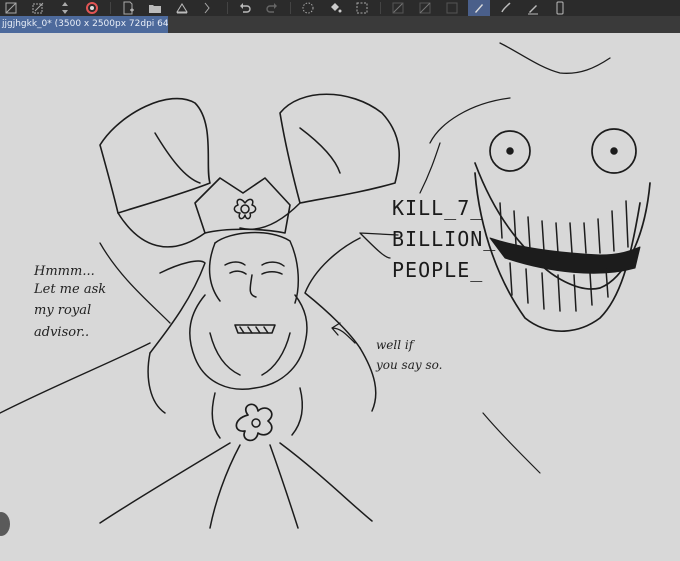 The image size is (680, 561). Describe the element at coordinates (182, 8) in the screenshot. I see `save-icon` at that location.